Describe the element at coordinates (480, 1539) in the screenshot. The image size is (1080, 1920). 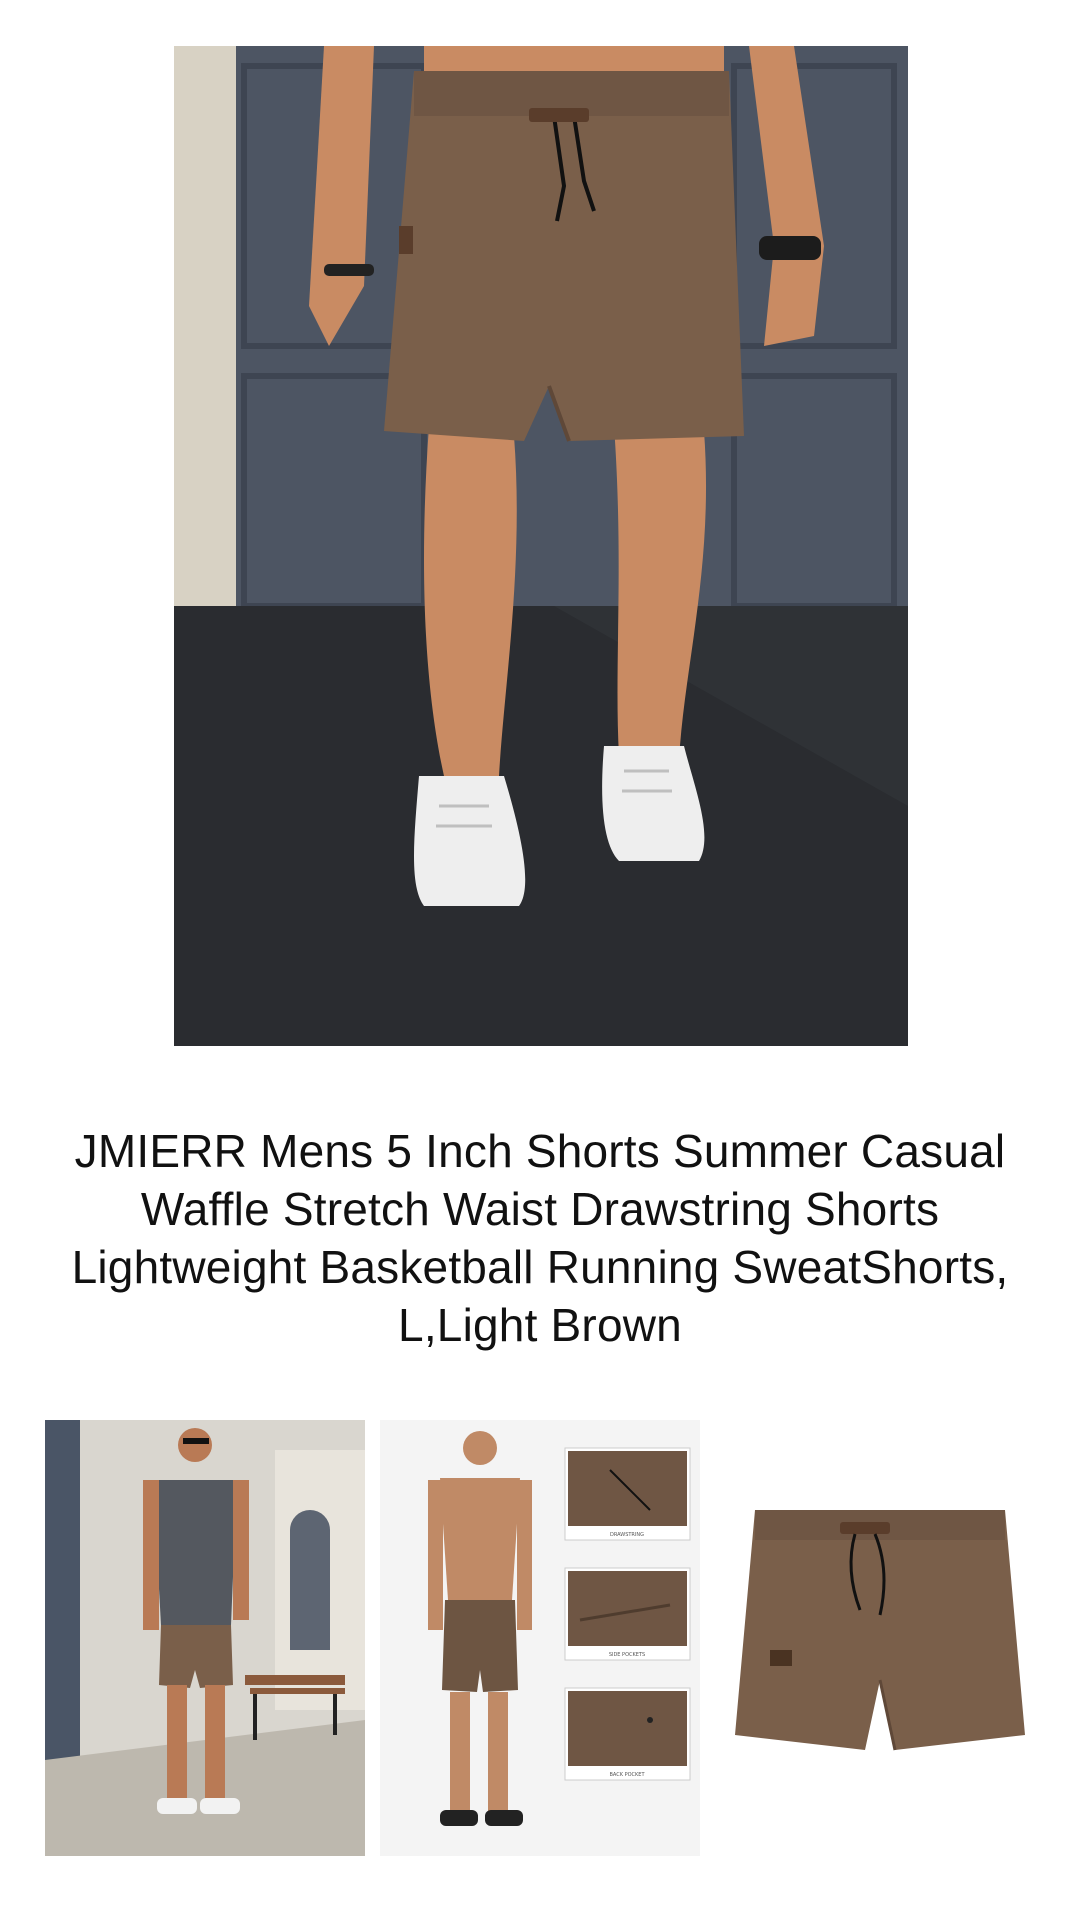
I see `model-torso` at that location.